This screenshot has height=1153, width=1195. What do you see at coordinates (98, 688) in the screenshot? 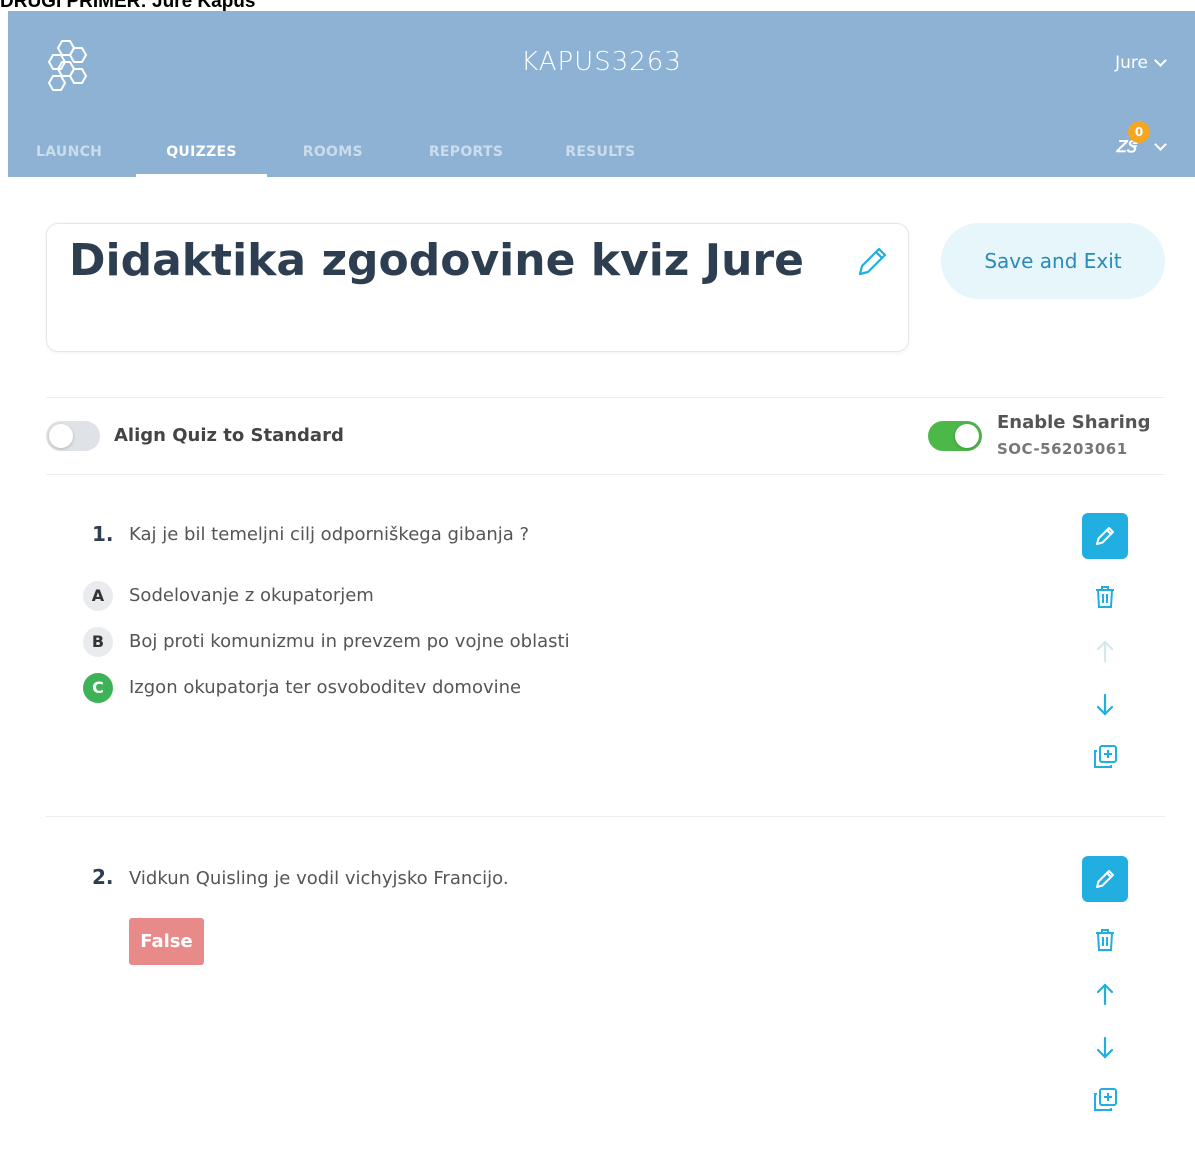
I see `option-letter-correct: C` at bounding box center [98, 688].